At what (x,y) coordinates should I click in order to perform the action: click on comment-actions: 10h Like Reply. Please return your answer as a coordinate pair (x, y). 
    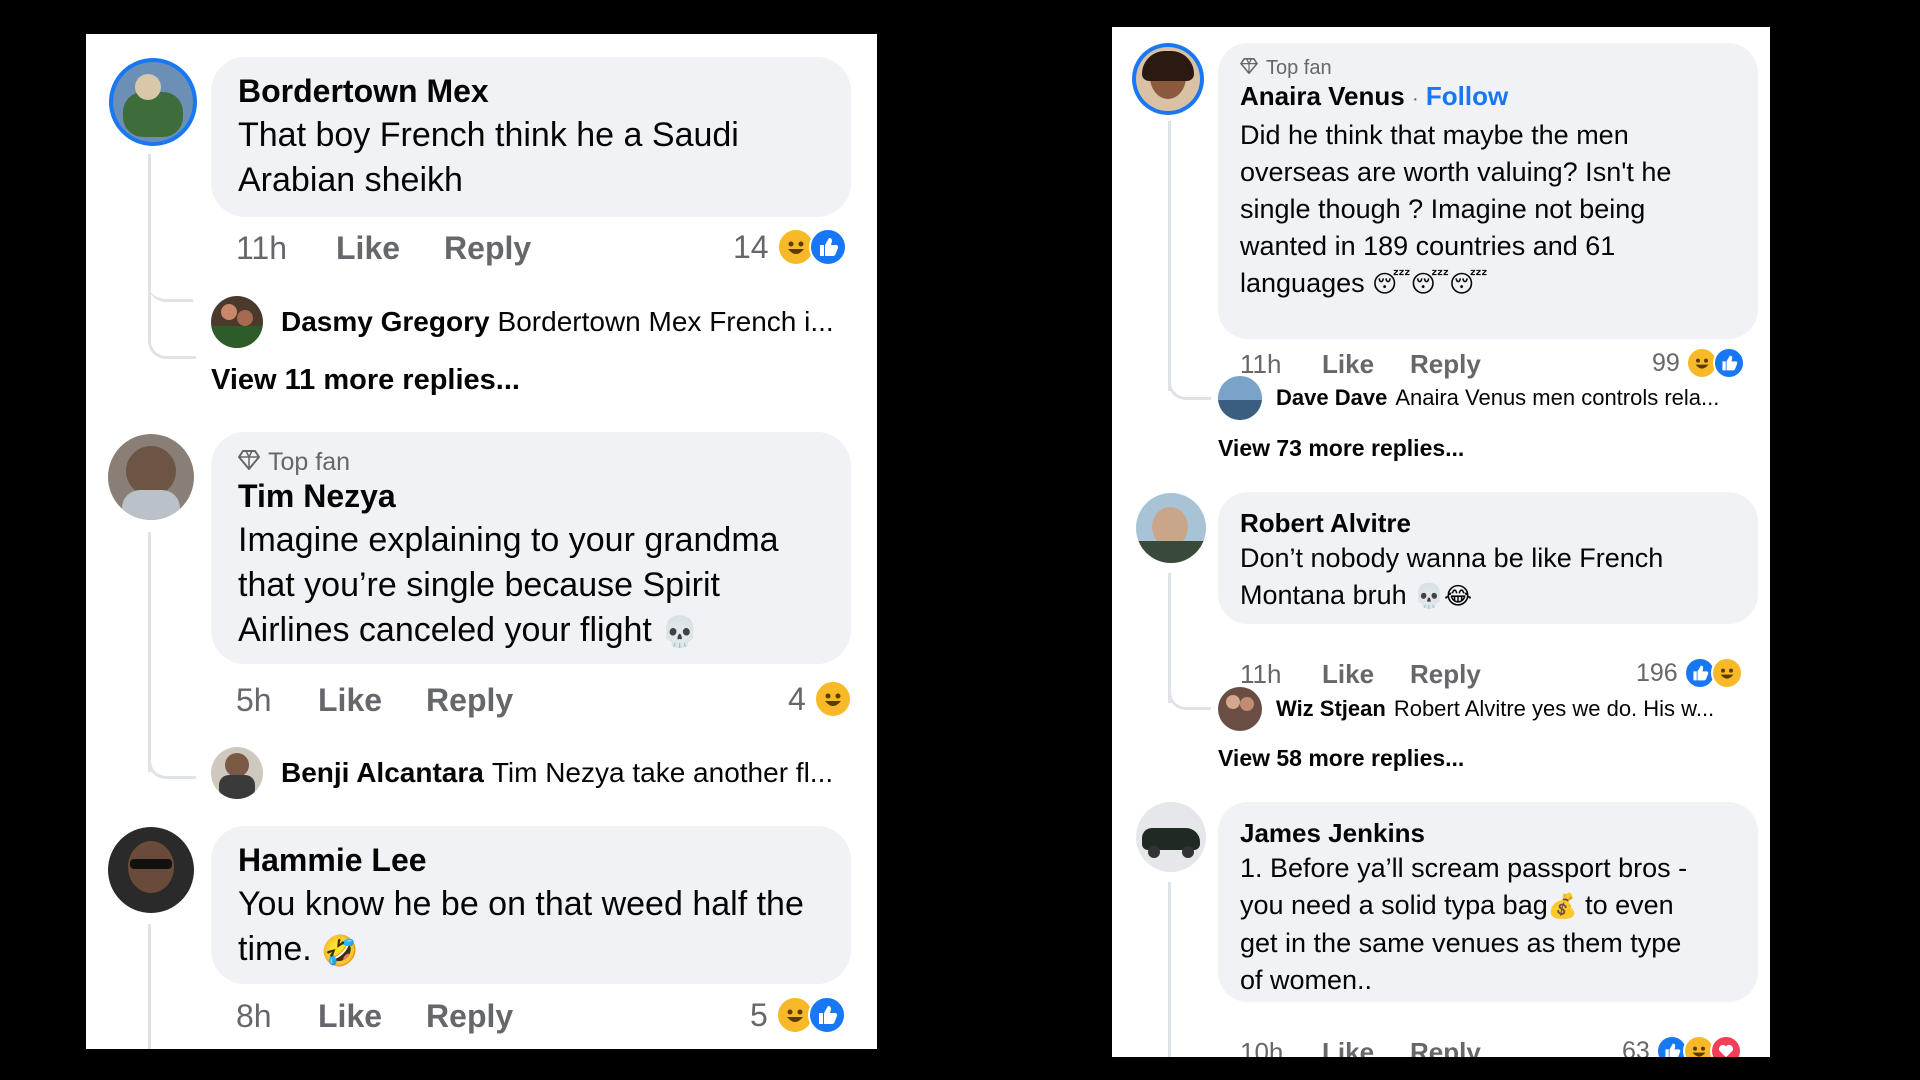
    Looking at the image, I should click on (1360, 1047).